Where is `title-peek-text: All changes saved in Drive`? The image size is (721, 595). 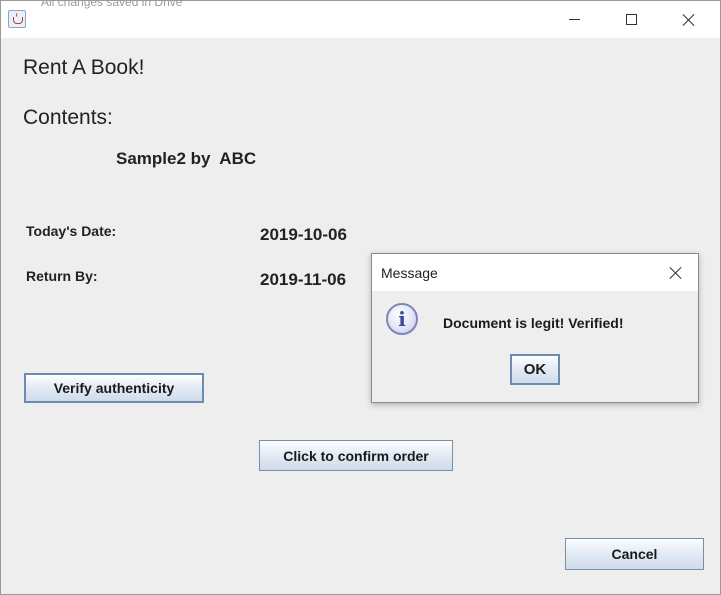 title-peek-text: All changes saved in Drive is located at coordinates (112, 4).